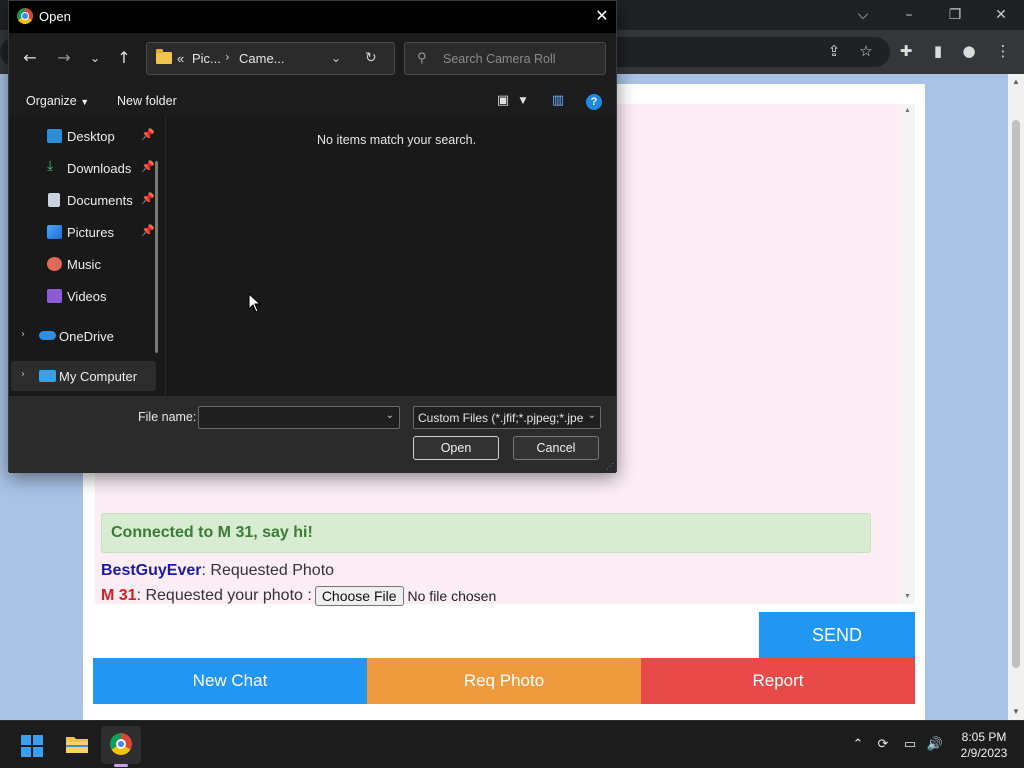  I want to click on bookmark-star-icon: ☆, so click(866, 51).